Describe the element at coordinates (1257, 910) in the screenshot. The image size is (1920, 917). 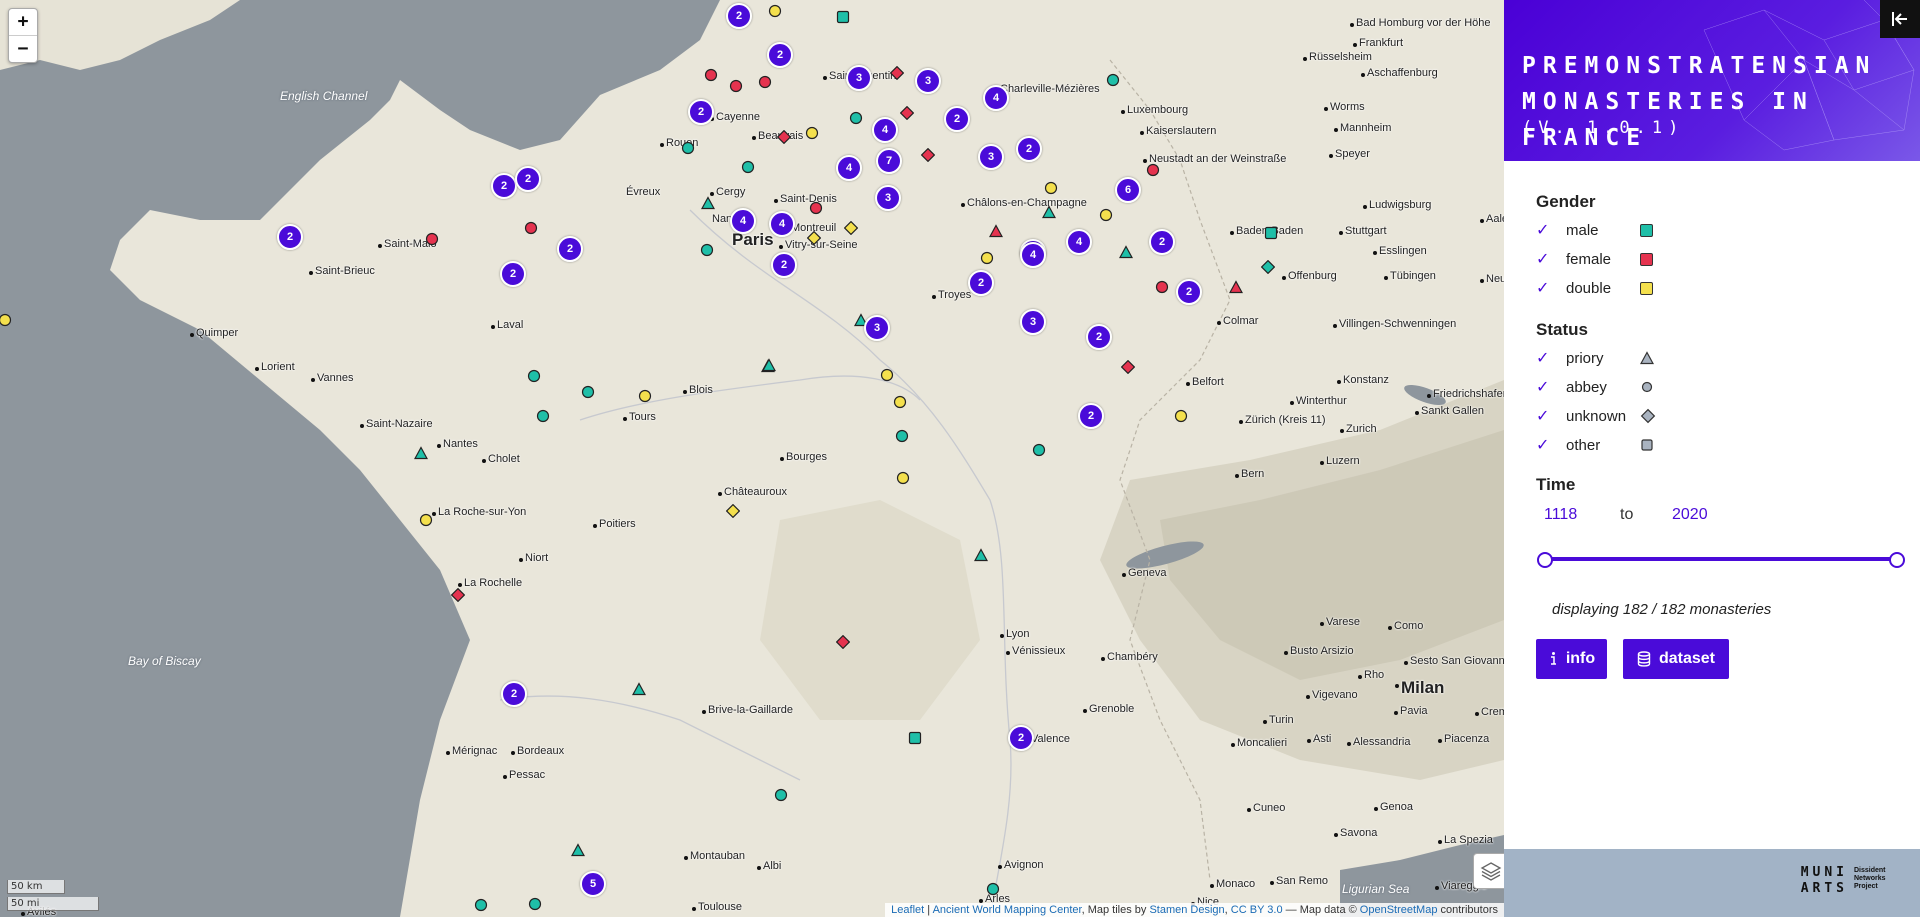
I see `cc-link: CC BY 3.0` at that location.